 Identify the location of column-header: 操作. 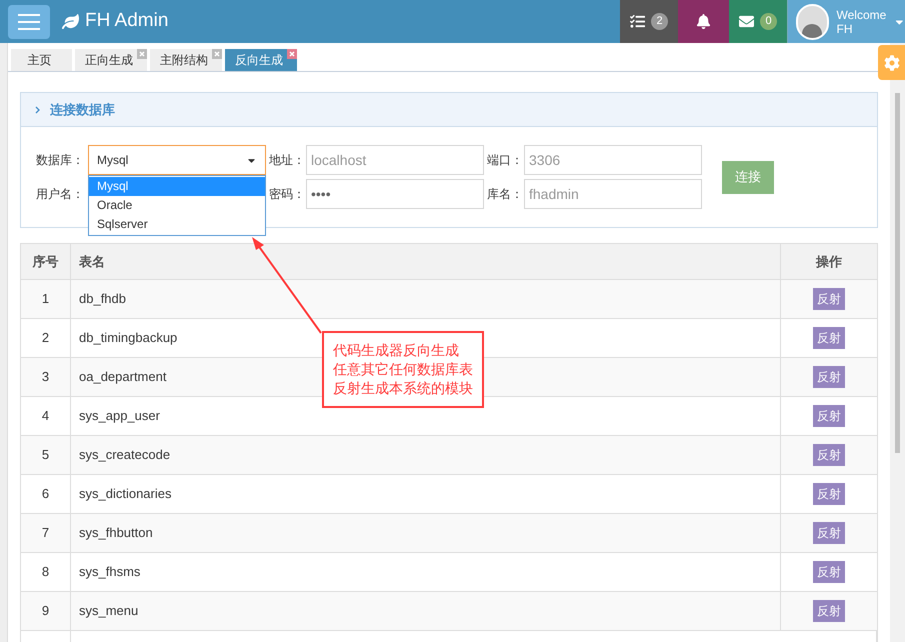
(828, 261).